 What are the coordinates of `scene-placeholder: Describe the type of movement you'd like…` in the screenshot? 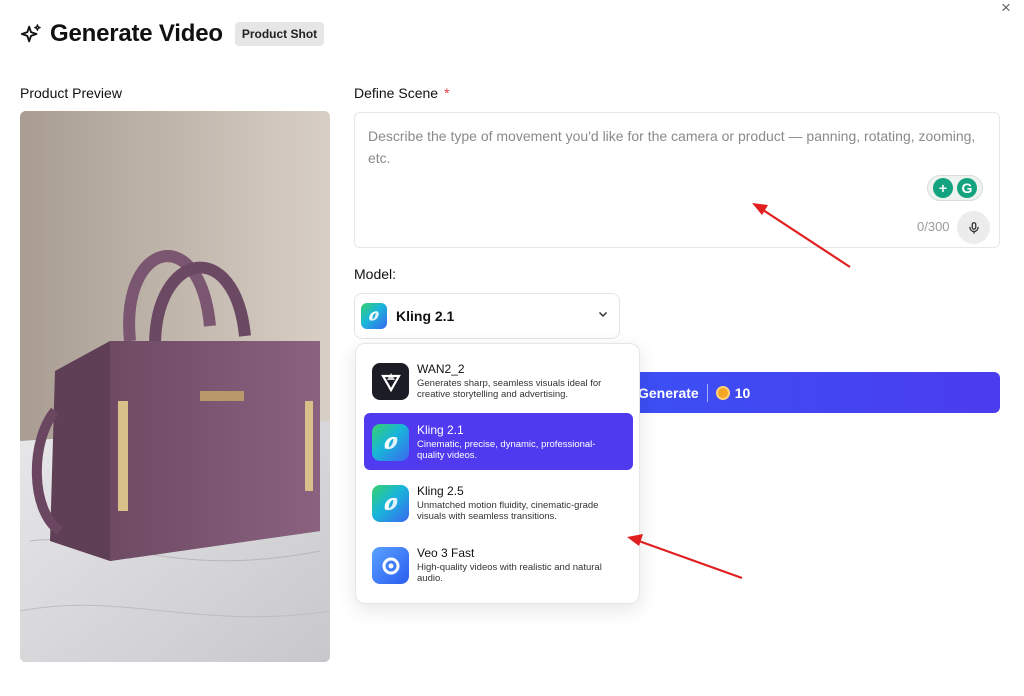 It's located at (672, 147).